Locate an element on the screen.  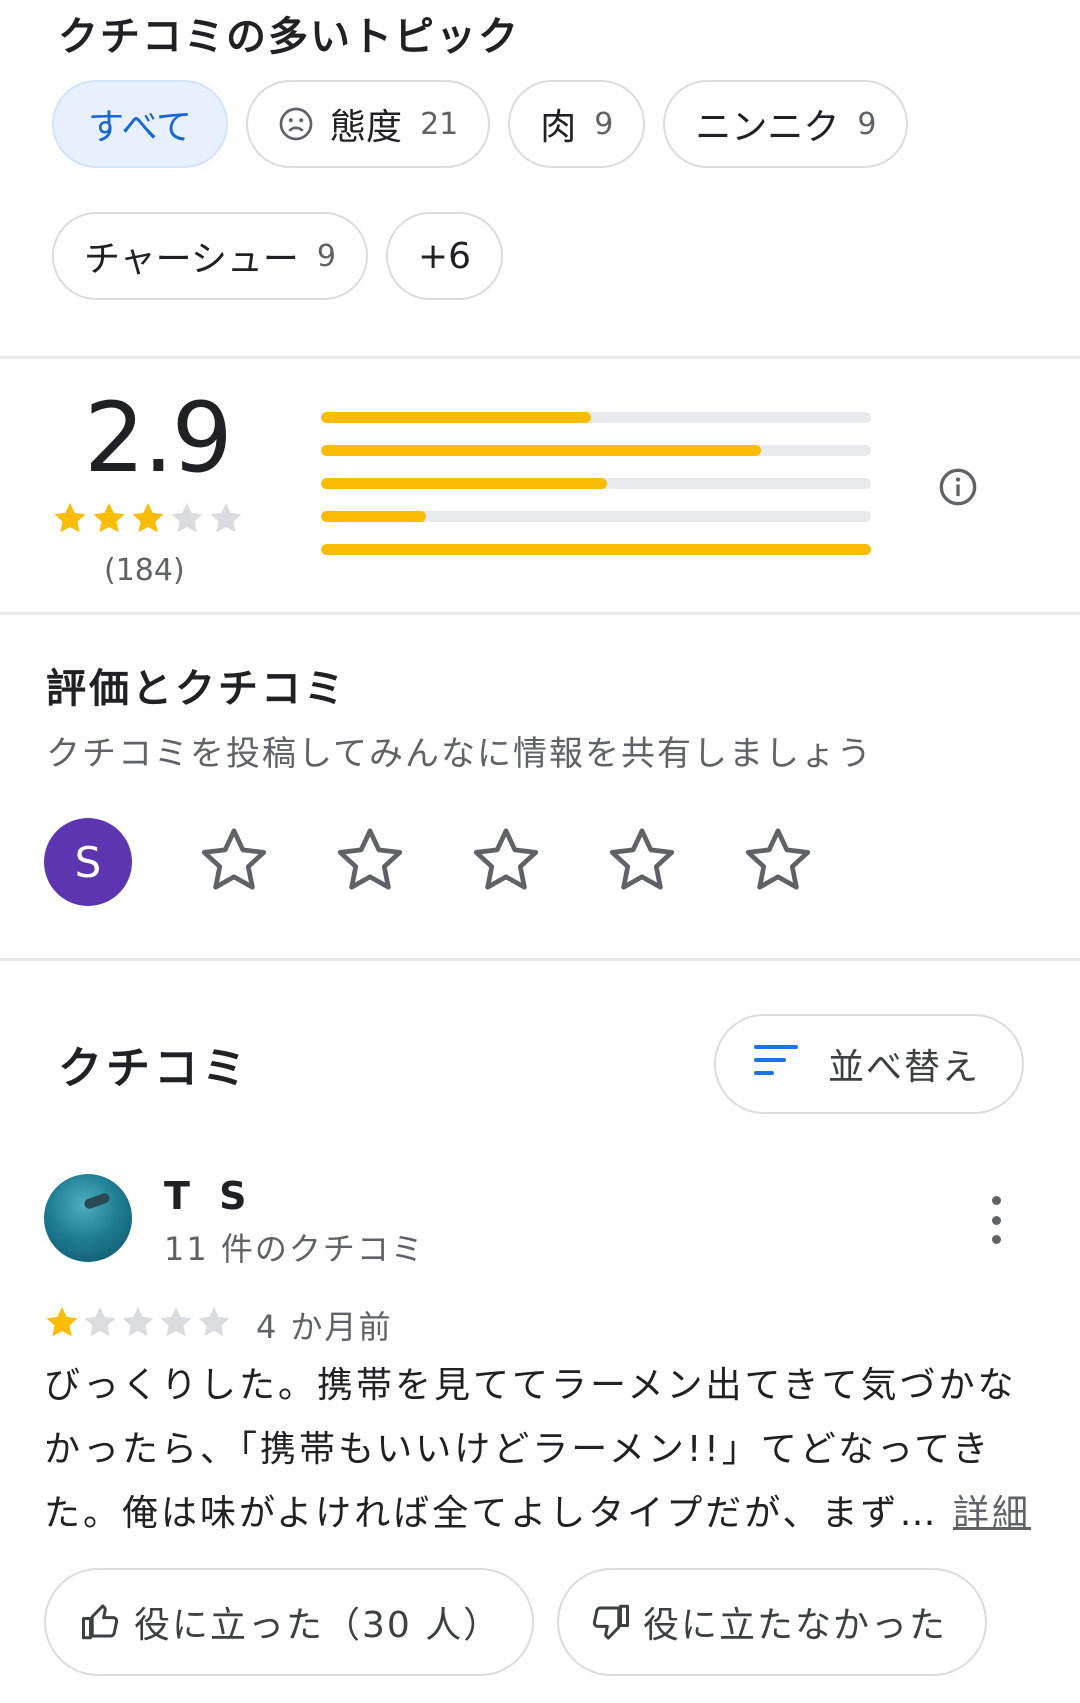
reviewer-avatar is located at coordinates (88, 1218).